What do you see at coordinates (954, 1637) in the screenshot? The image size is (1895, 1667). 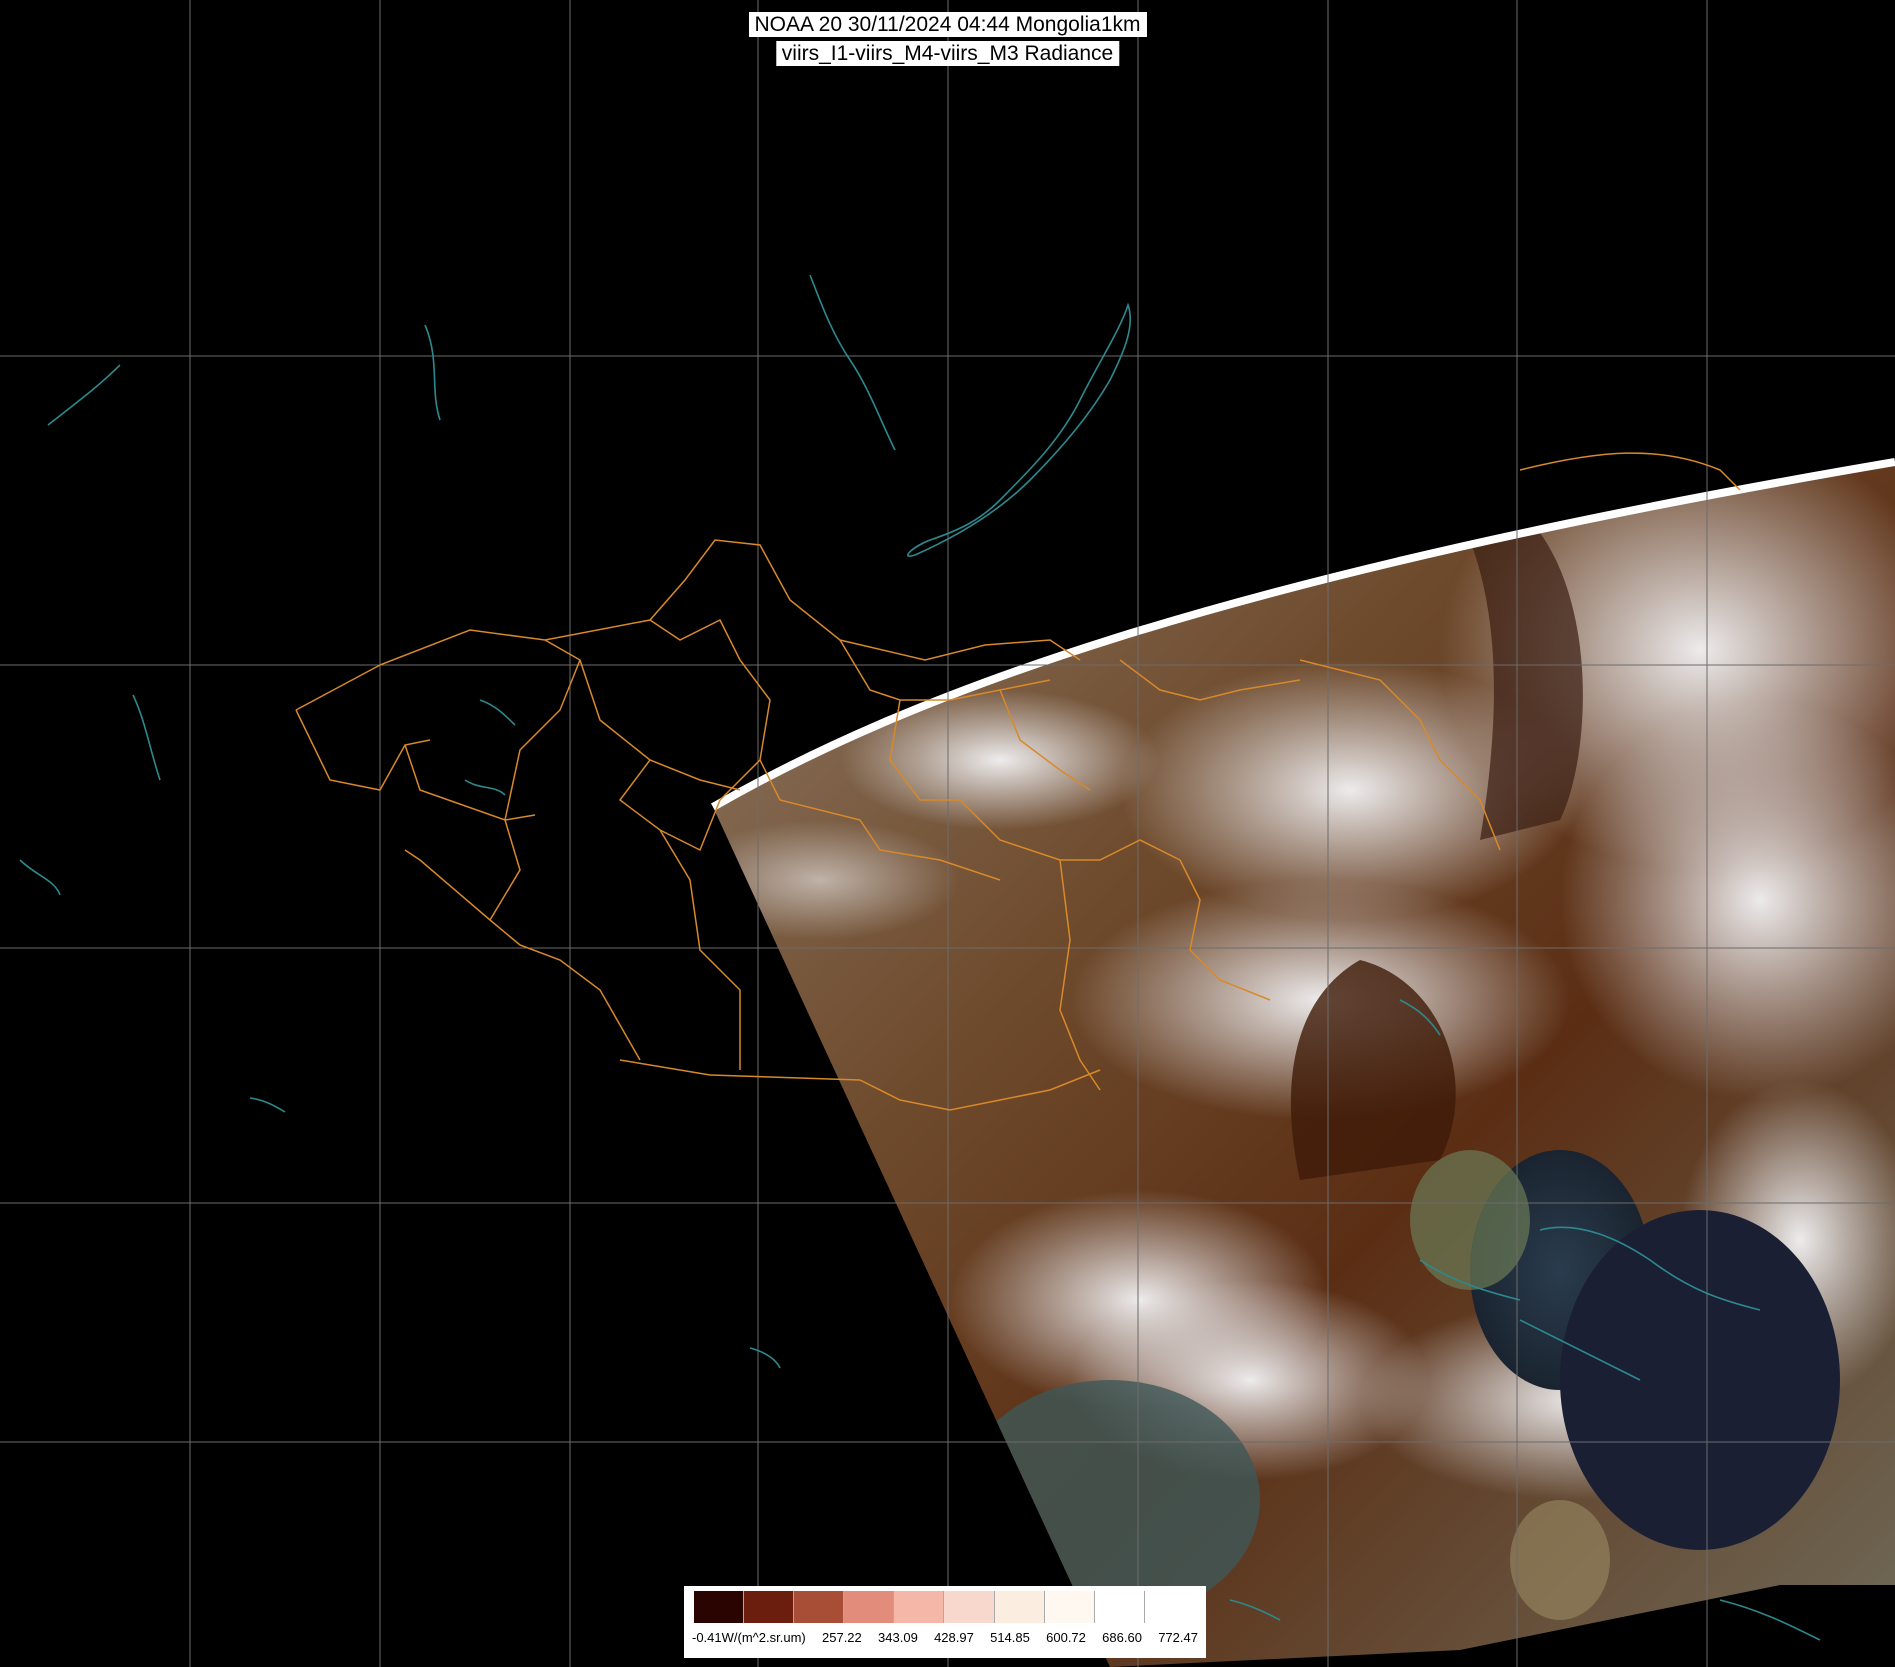 I see `legend-tick: 428.97` at bounding box center [954, 1637].